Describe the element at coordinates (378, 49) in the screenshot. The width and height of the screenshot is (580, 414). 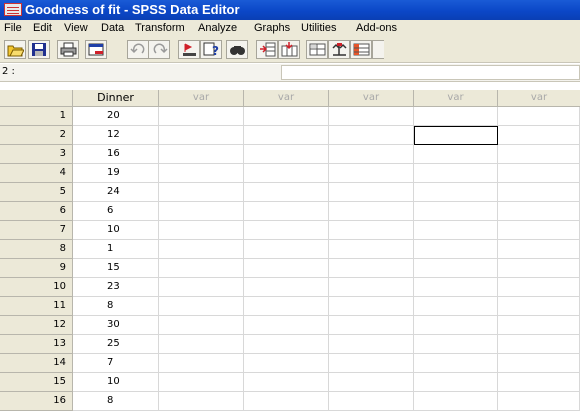
I see `value-labels-button` at that location.